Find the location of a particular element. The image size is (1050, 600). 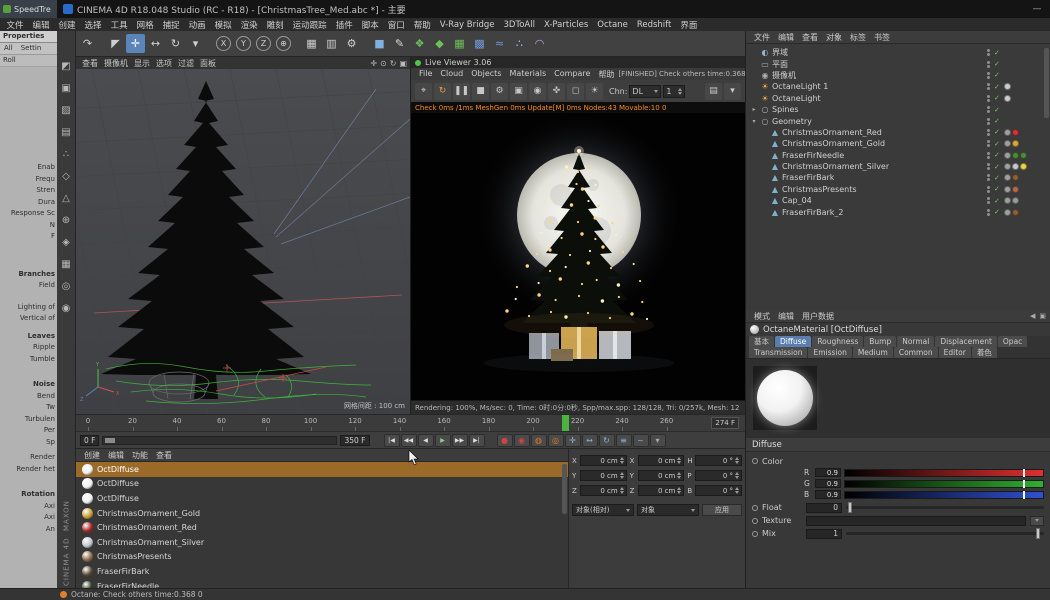

coordinate-system: ⊕ is located at coordinates (283, 43).